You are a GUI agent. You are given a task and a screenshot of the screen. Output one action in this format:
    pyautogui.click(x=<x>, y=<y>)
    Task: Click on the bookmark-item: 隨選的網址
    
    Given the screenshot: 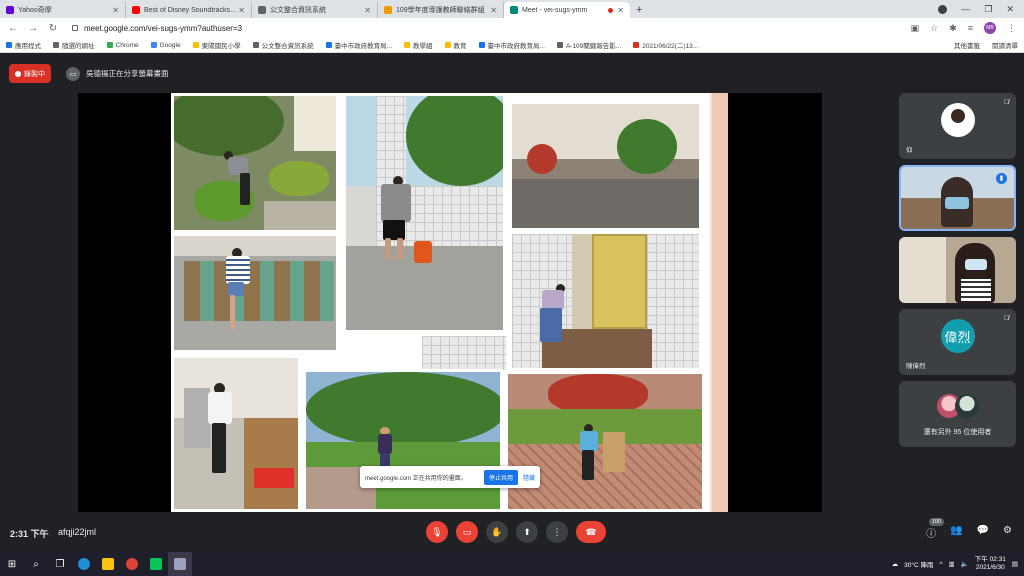 What is the action you would take?
    pyautogui.click(x=74, y=45)
    